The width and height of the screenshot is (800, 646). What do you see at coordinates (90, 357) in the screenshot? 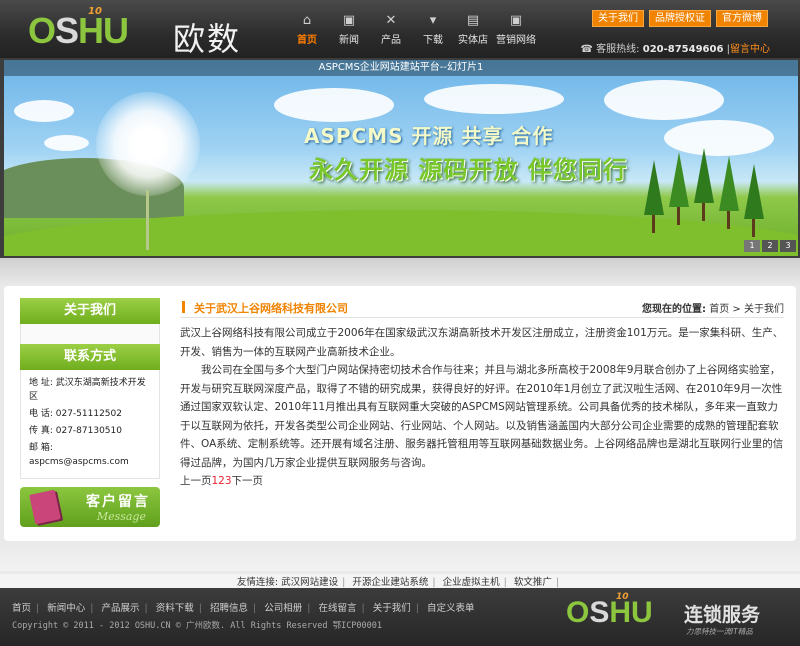
I see `sidebar-contact-heading: 联系方式` at bounding box center [90, 357].